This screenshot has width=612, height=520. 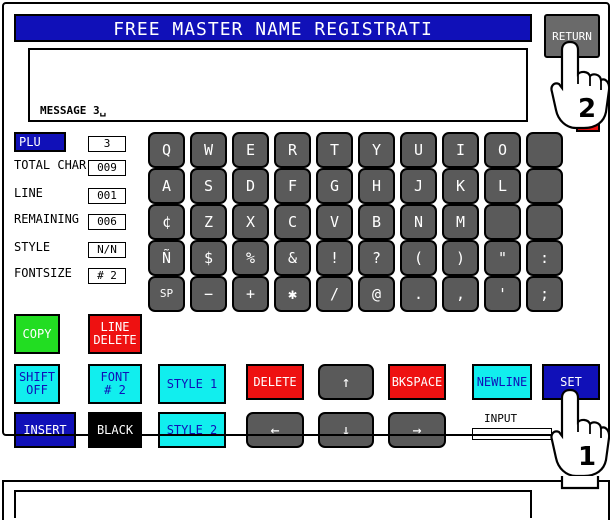 What do you see at coordinates (580, 439) in the screenshot?
I see `pointing-hand-icon` at bounding box center [580, 439].